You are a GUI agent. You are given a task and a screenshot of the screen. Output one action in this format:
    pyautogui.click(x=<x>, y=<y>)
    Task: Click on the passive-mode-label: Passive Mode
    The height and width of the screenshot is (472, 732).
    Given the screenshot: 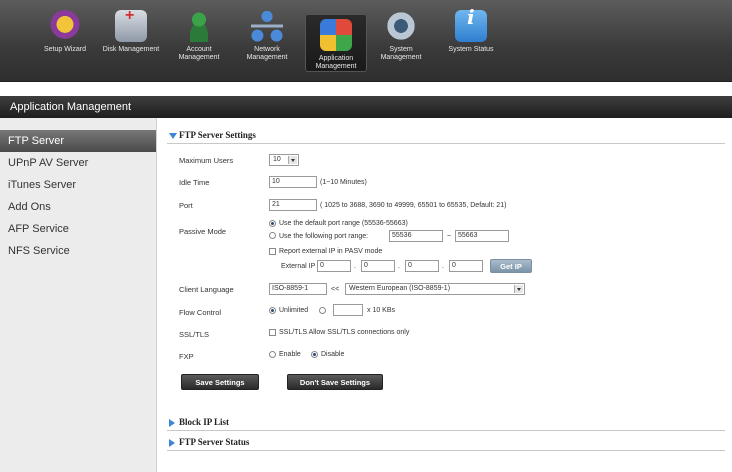 What is the action you would take?
    pyautogui.click(x=203, y=231)
    